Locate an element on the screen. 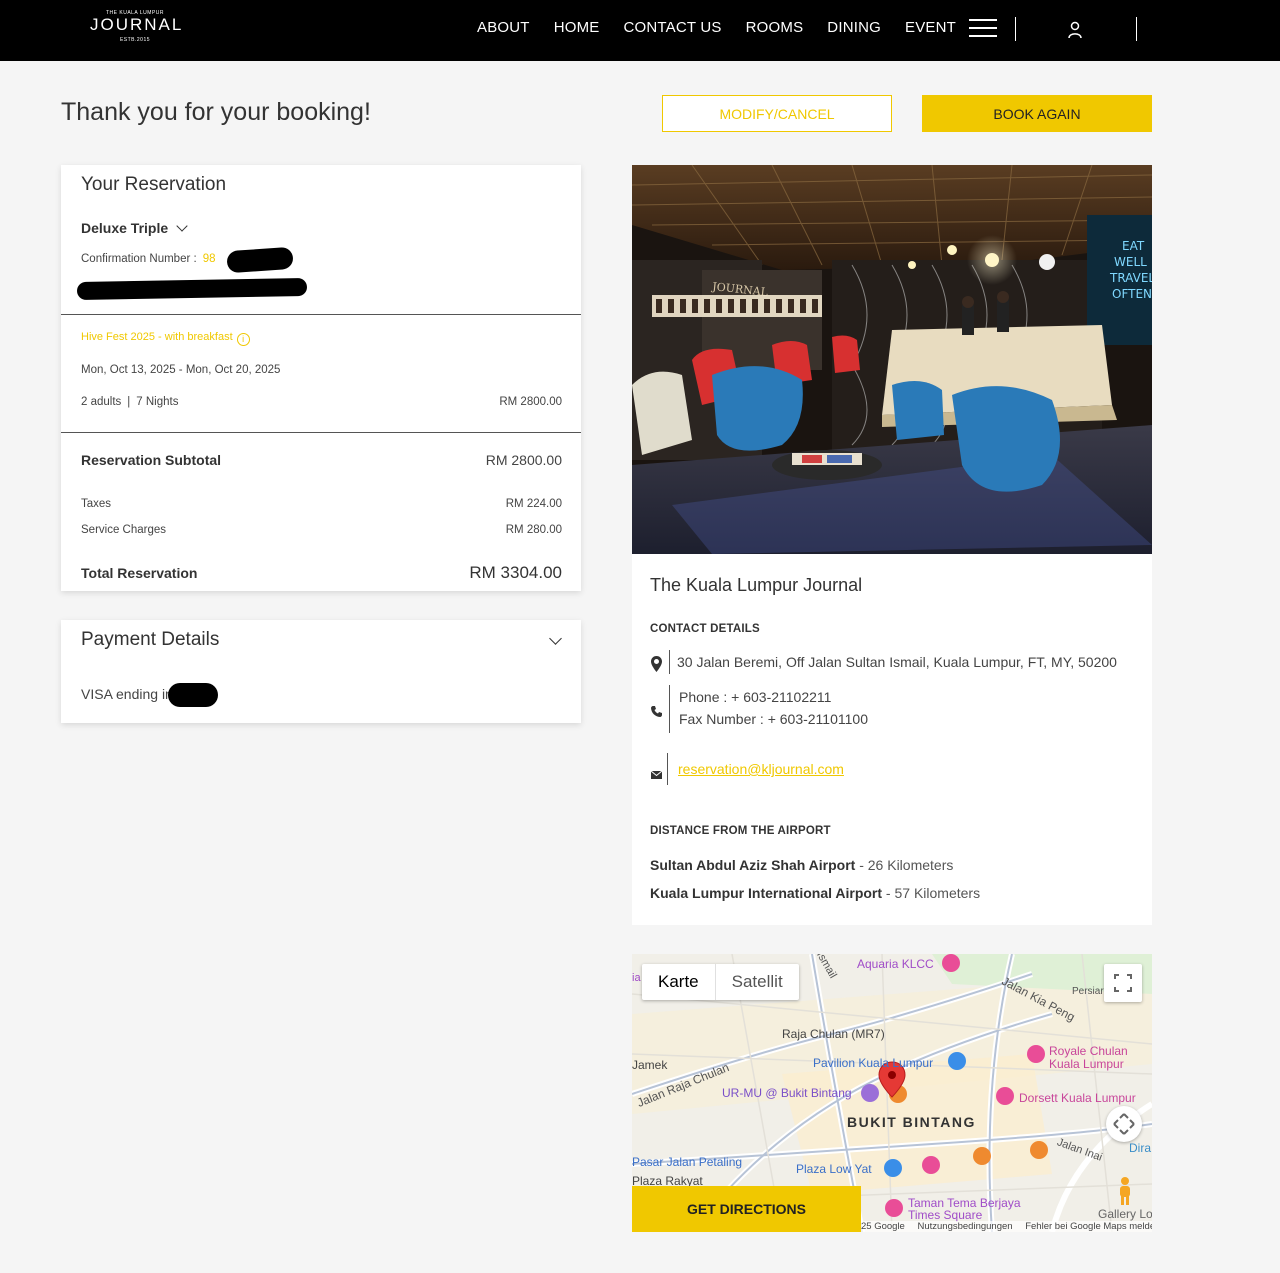 The image size is (1280, 1273). map-terms-link: Nutzungsbedingungen is located at coordinates (964, 1226).